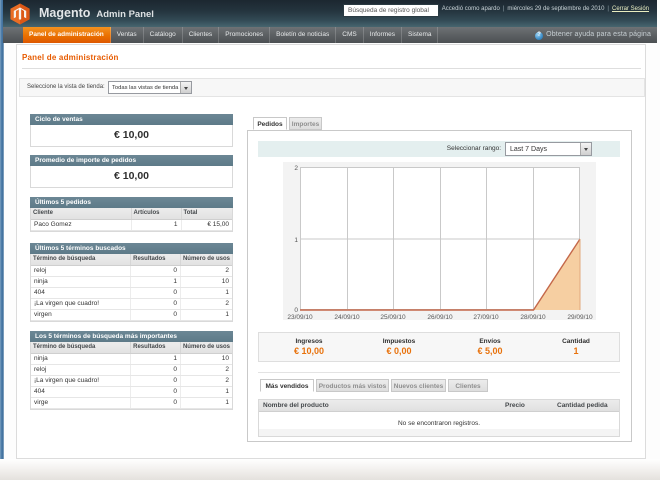  I want to click on svg-text: 0, so click(296, 310).